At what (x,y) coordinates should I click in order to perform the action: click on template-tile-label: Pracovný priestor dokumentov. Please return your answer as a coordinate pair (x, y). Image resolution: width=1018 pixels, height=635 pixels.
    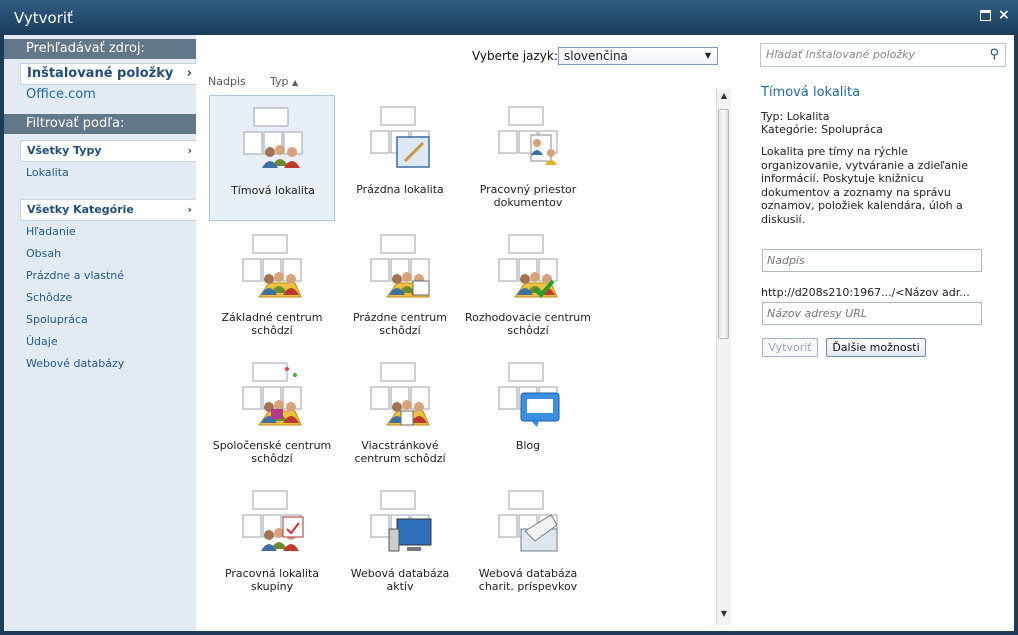
    Looking at the image, I should click on (528, 196).